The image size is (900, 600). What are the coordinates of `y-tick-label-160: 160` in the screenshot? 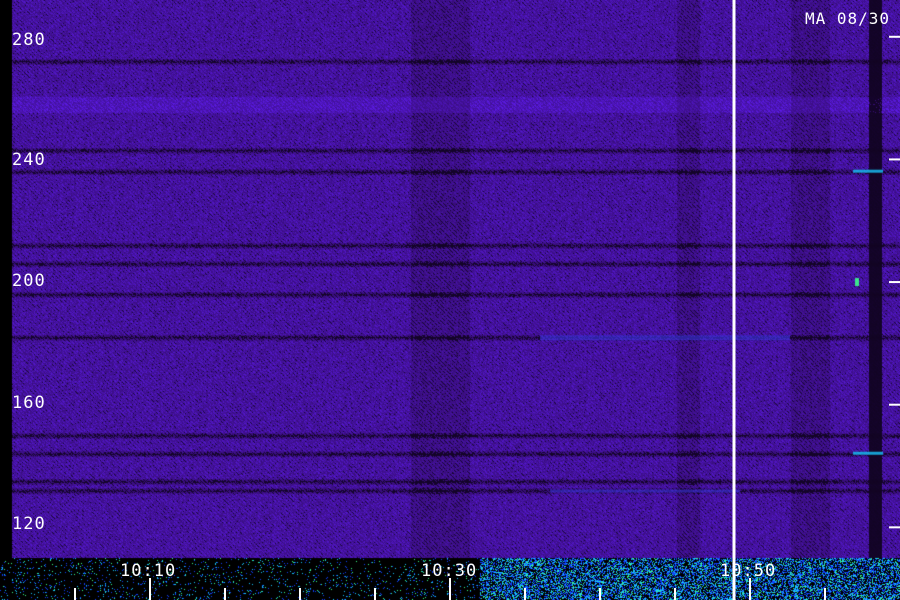 It's located at (29, 403).